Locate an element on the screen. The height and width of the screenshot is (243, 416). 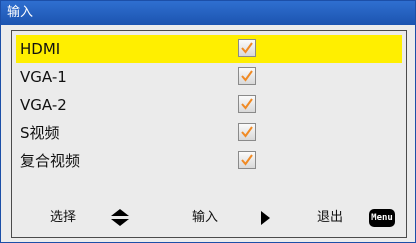
input-row-s-video: S视频 is located at coordinates (209, 133).